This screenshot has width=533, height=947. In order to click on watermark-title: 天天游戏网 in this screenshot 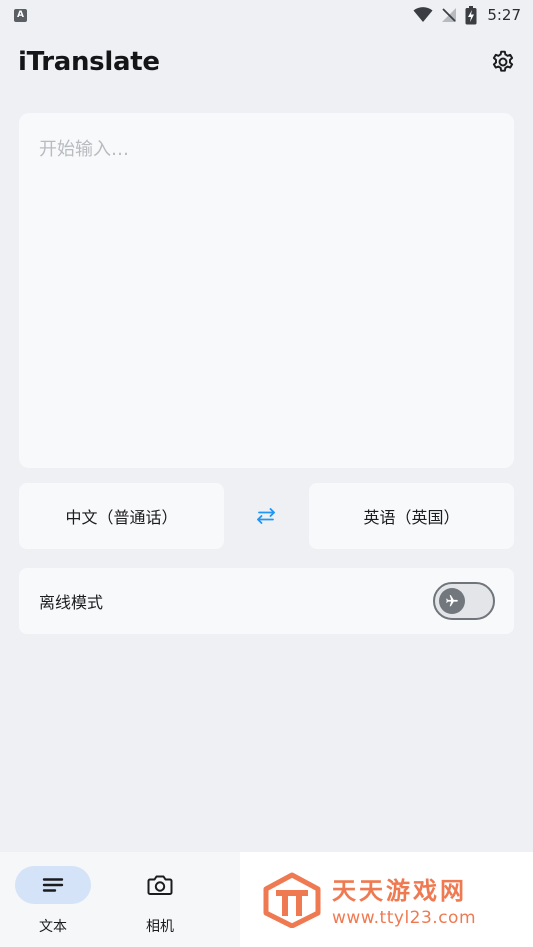, I will do `click(399, 891)`.